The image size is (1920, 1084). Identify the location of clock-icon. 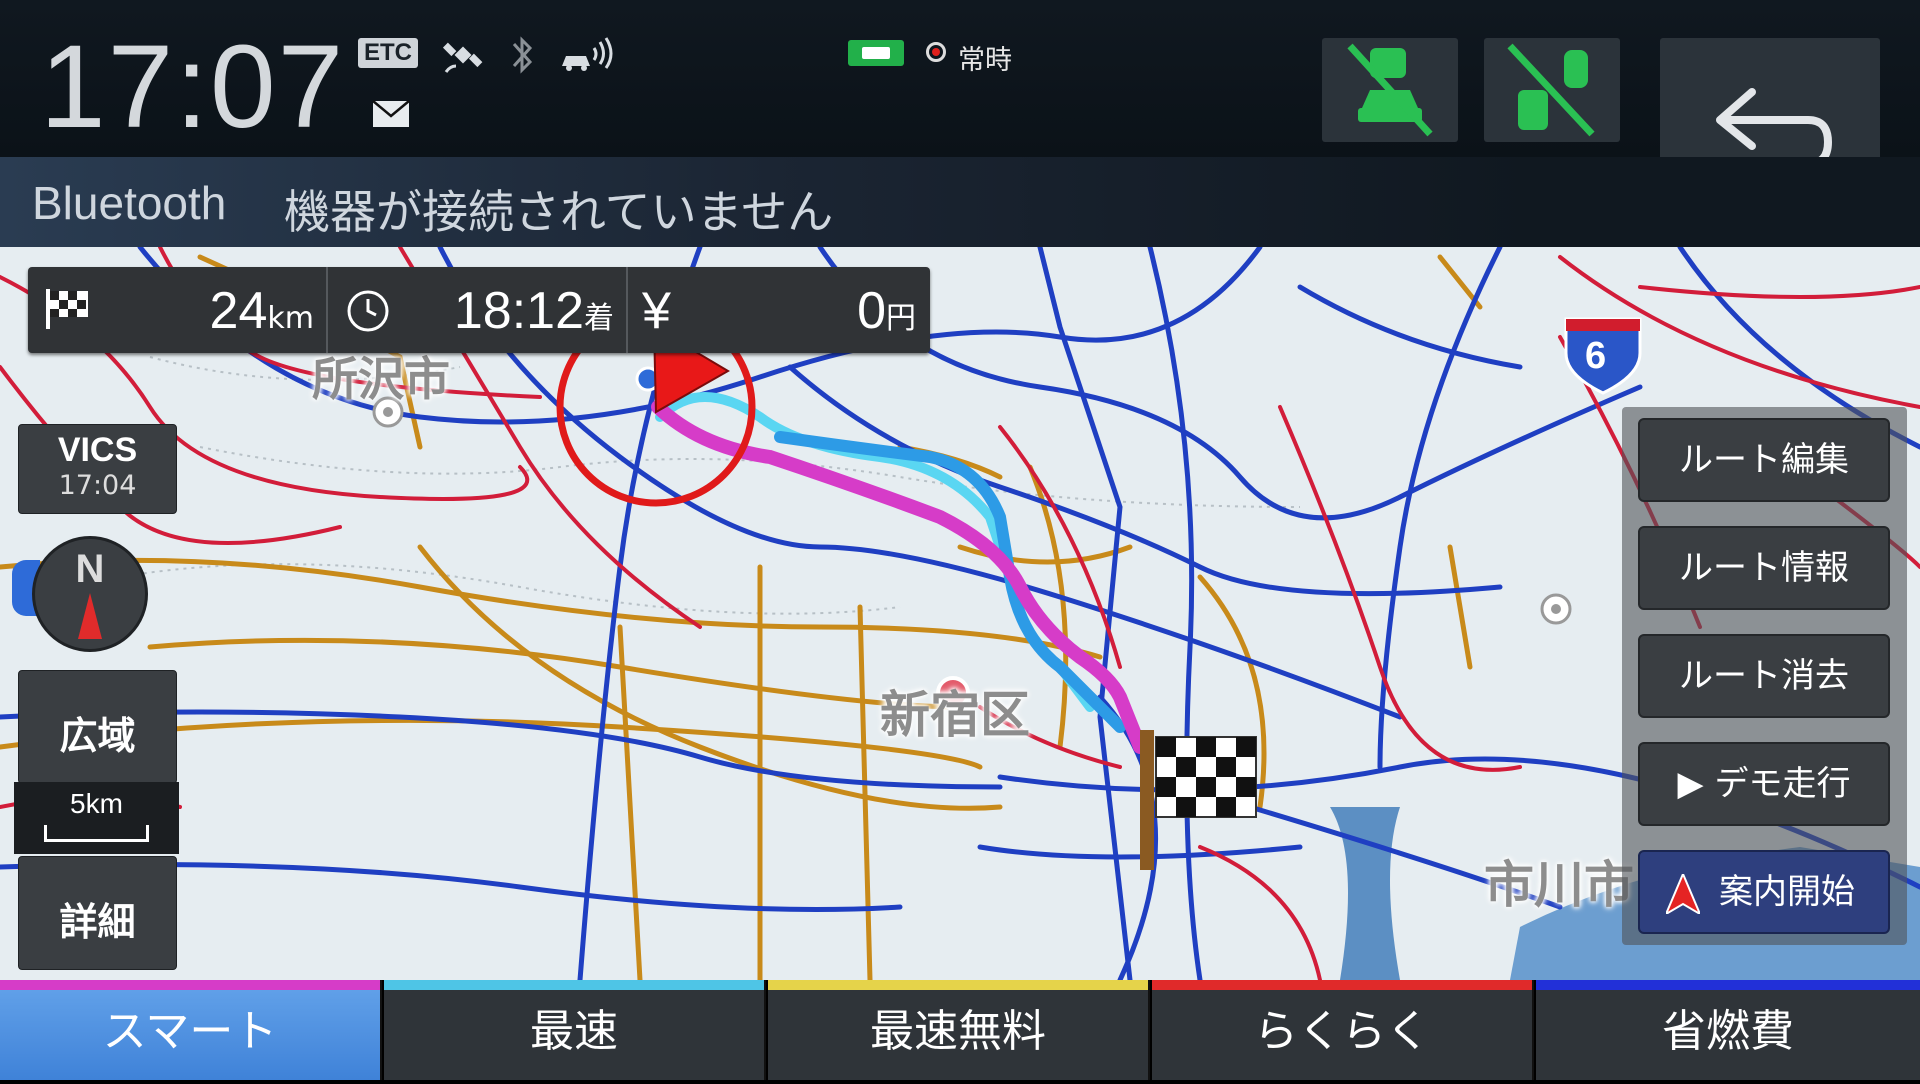
(368, 311).